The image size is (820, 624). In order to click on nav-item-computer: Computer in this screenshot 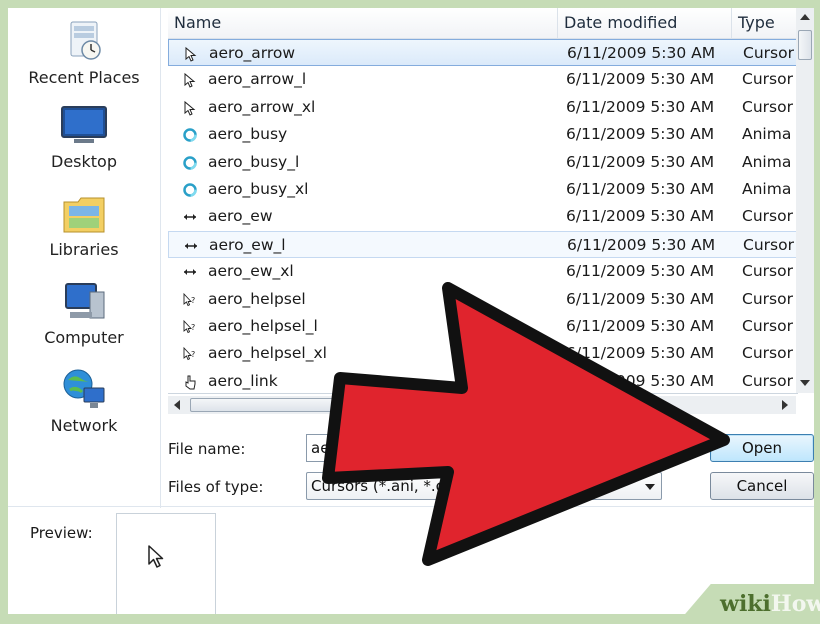, I will do `click(84, 313)`.